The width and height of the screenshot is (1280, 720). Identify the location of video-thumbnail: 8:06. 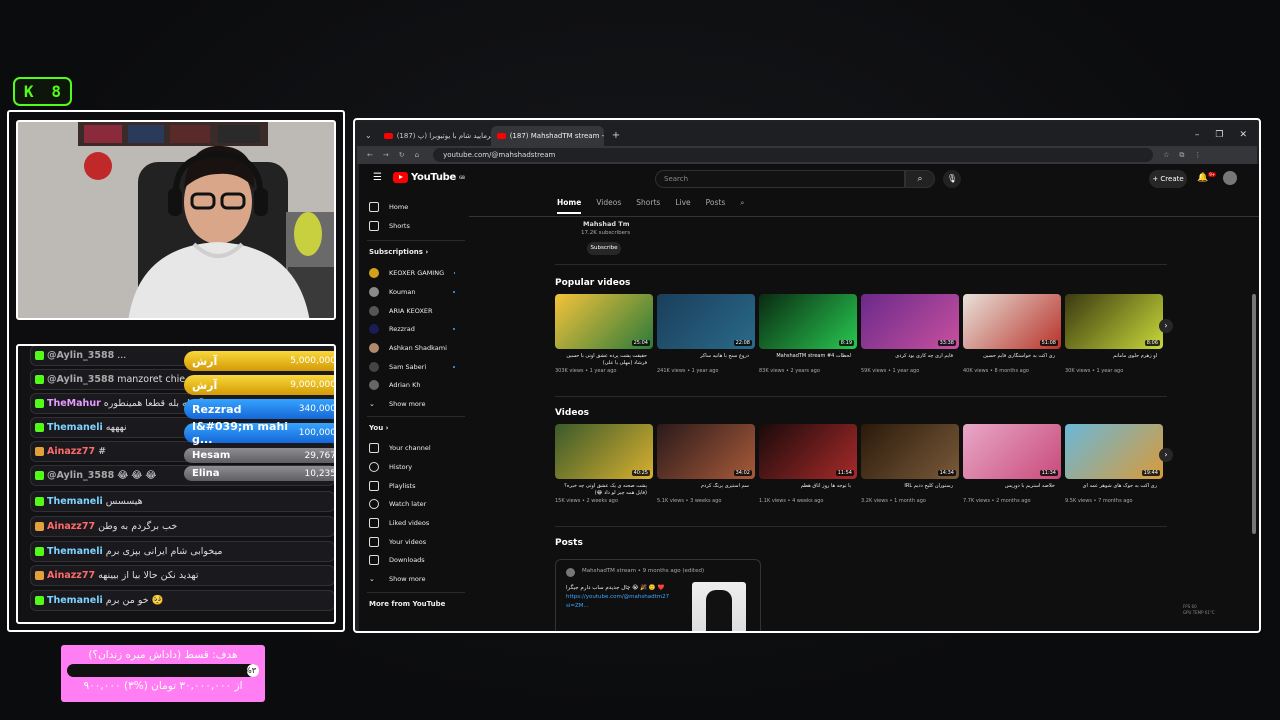
(1114, 321).